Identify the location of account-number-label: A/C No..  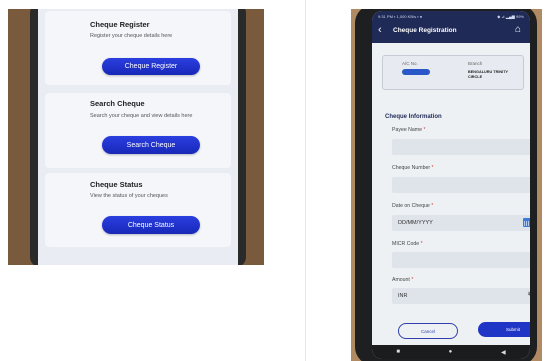
(410, 63).